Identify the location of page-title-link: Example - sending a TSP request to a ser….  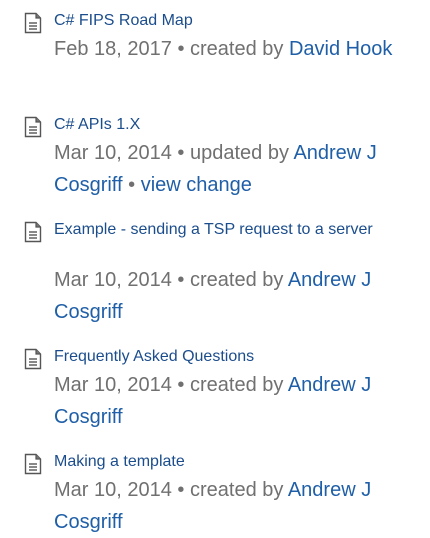
(229, 230).